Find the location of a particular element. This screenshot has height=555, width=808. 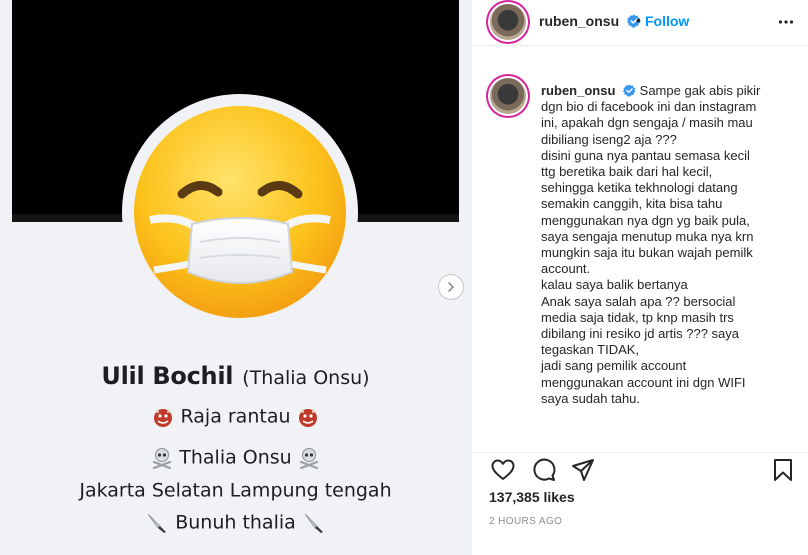

share-send-icon is located at coordinates (583, 470).